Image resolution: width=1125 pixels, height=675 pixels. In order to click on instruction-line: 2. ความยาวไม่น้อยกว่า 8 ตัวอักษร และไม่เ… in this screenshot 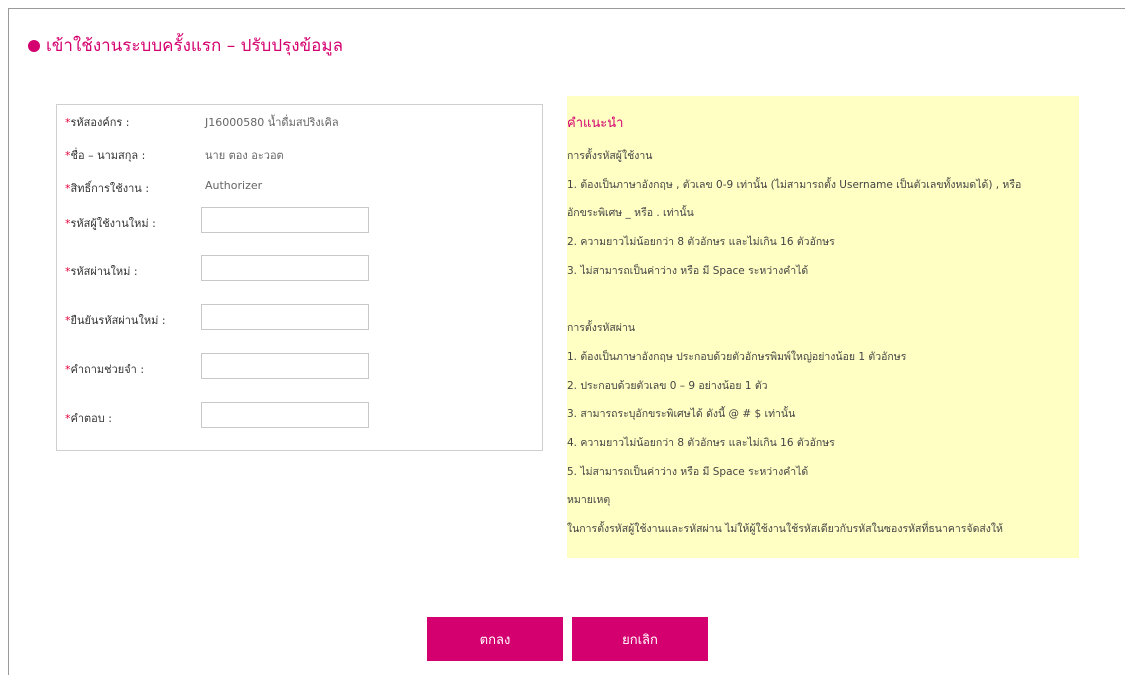, I will do `click(701, 242)`.